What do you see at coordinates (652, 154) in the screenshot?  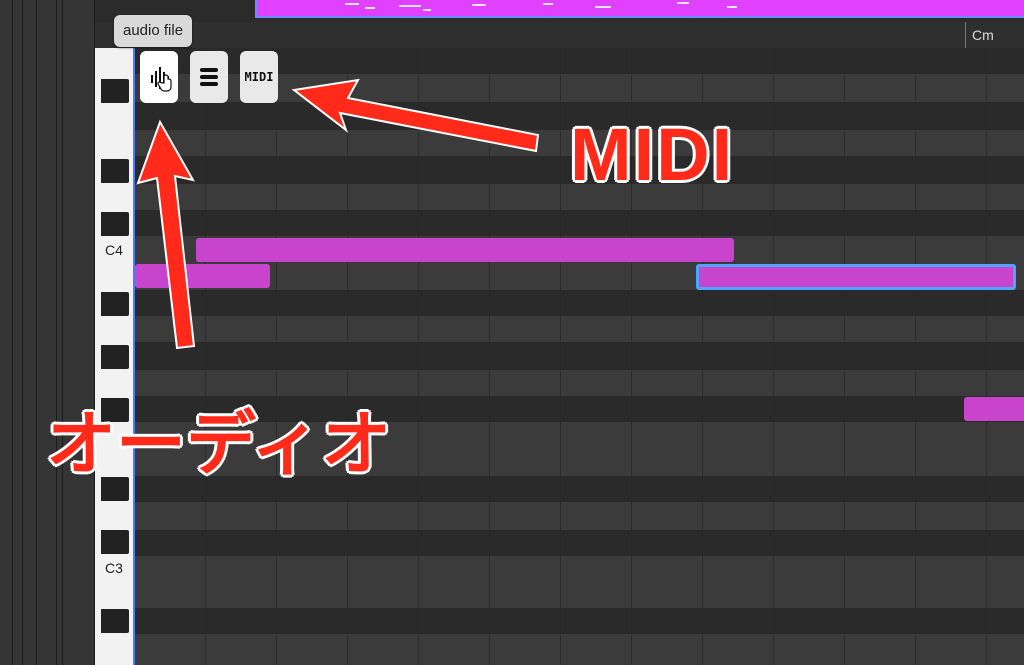 I see `annotation-midi-label: MIDI` at bounding box center [652, 154].